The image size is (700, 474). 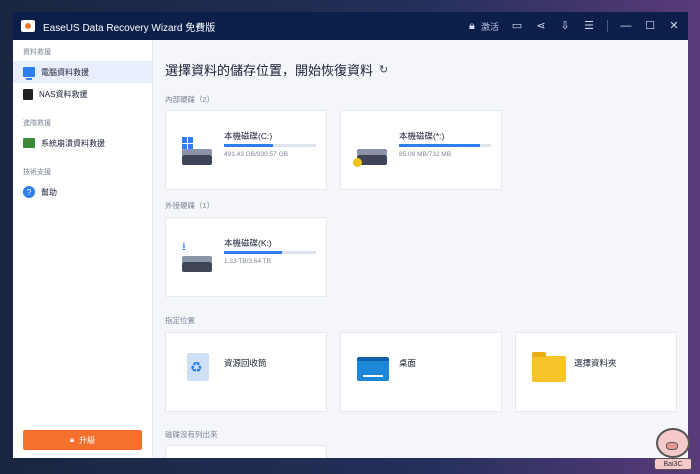 What do you see at coordinates (73, 143) in the screenshot?
I see `sidebar-item-label: 系統崩潰資料救援` at bounding box center [73, 143].